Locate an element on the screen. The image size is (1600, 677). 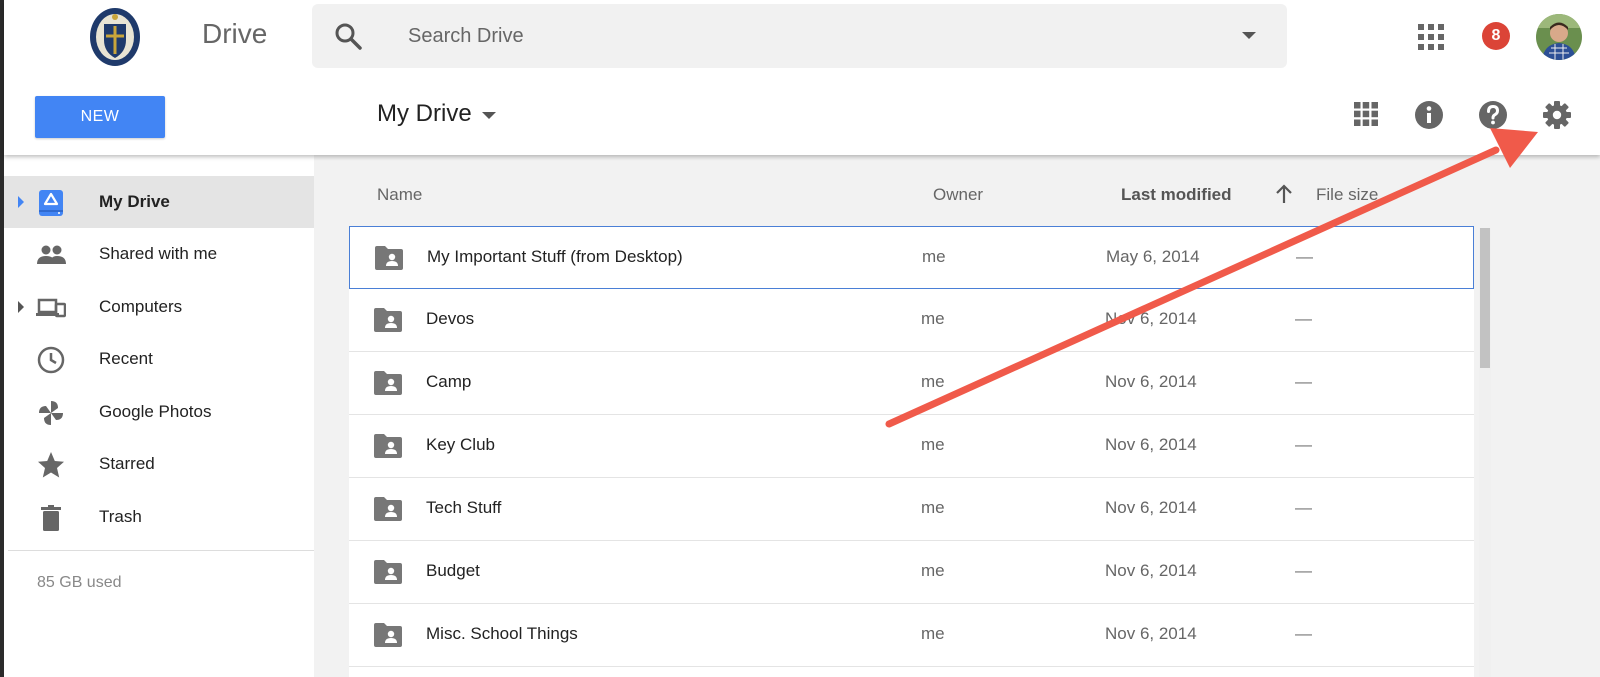
sidebar-item-starred: Starred is located at coordinates (159, 464).